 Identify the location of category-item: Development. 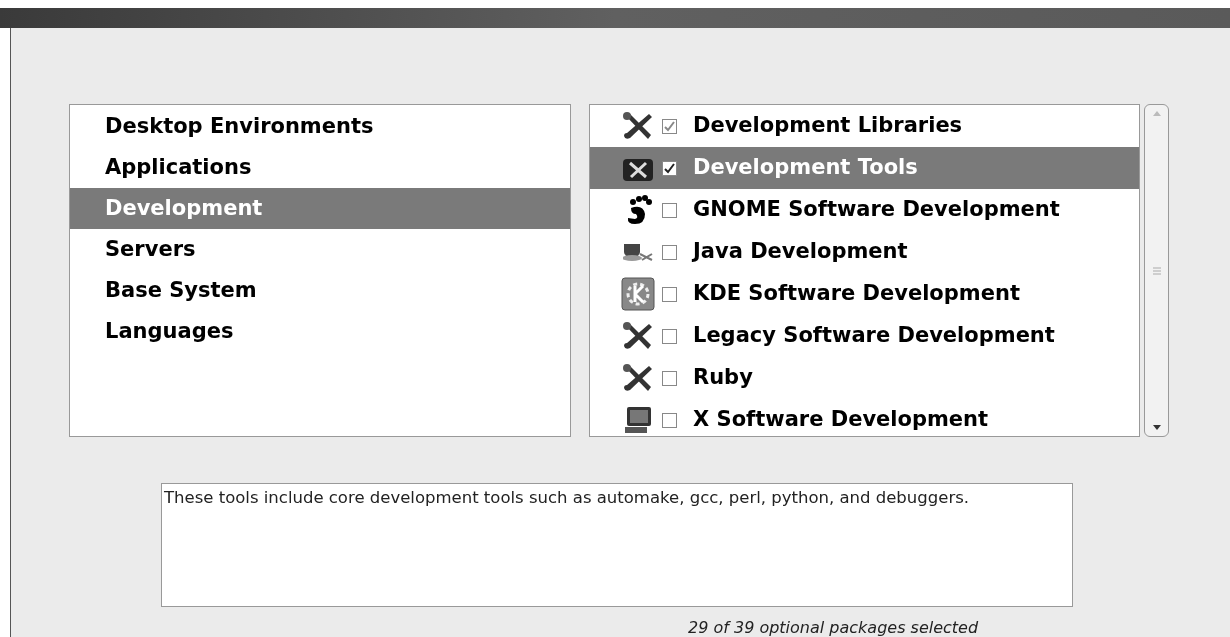
(320, 208).